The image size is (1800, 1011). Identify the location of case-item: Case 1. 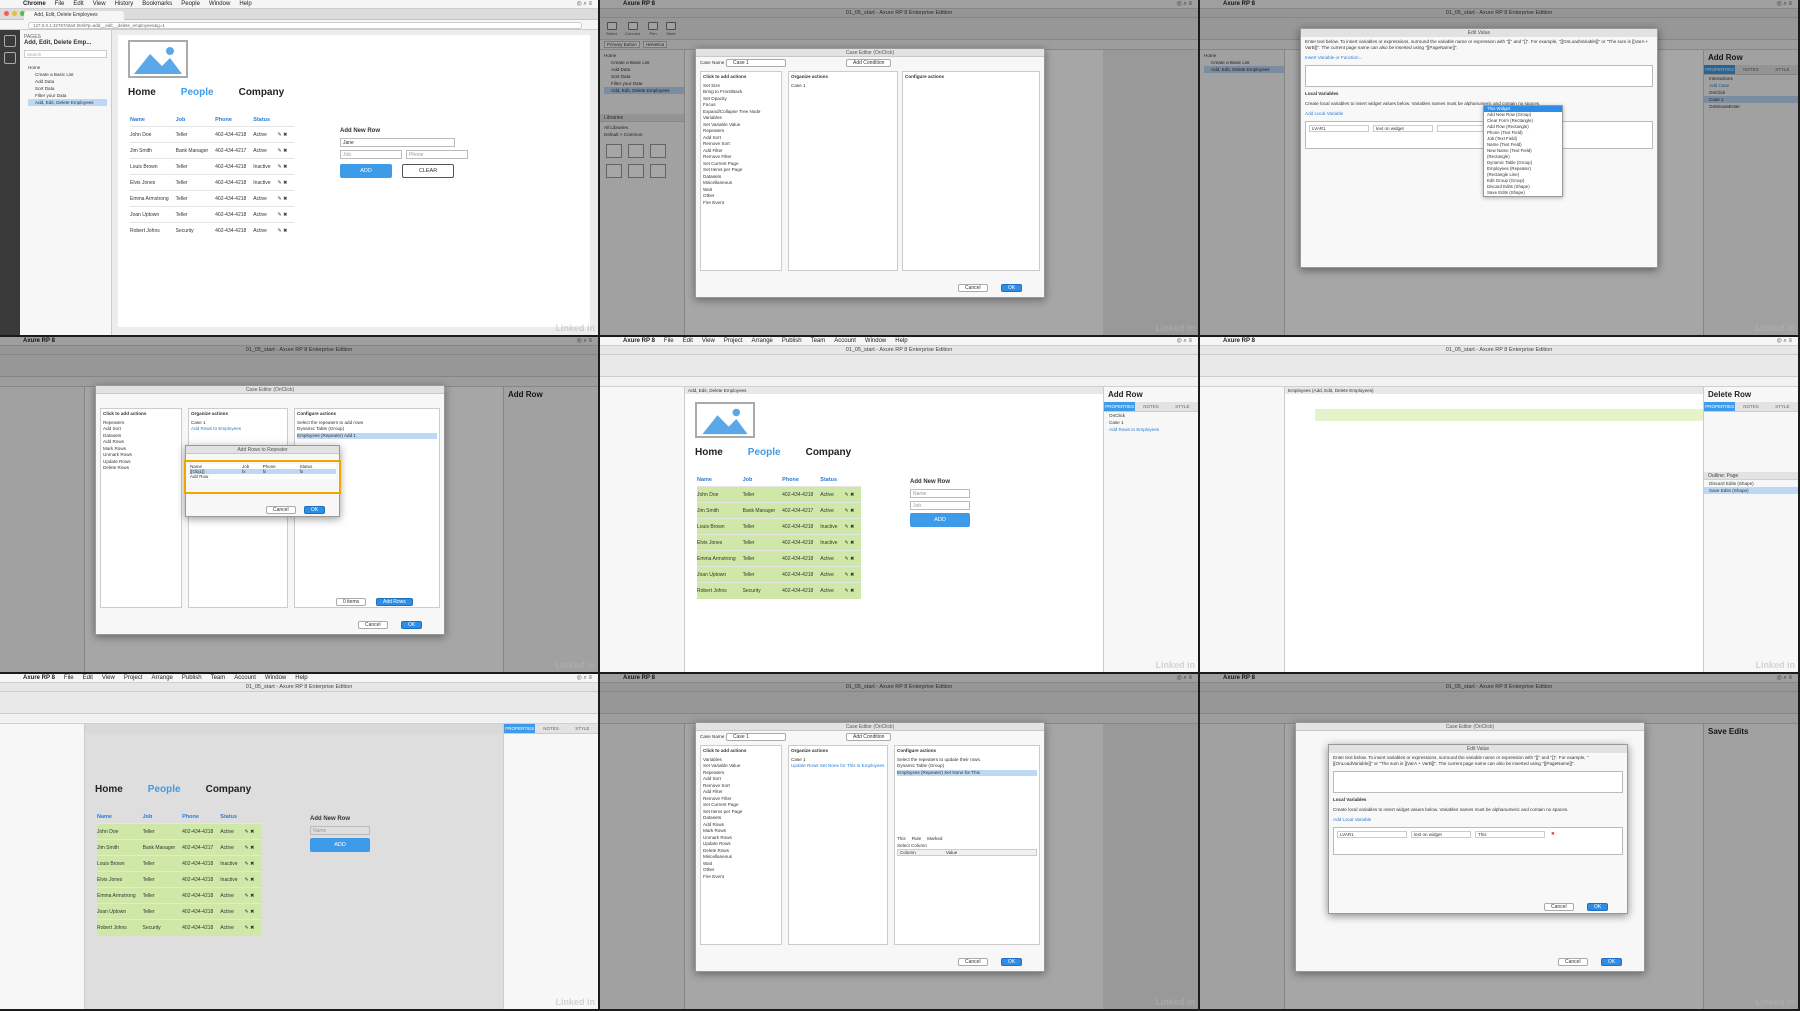
(1151, 422).